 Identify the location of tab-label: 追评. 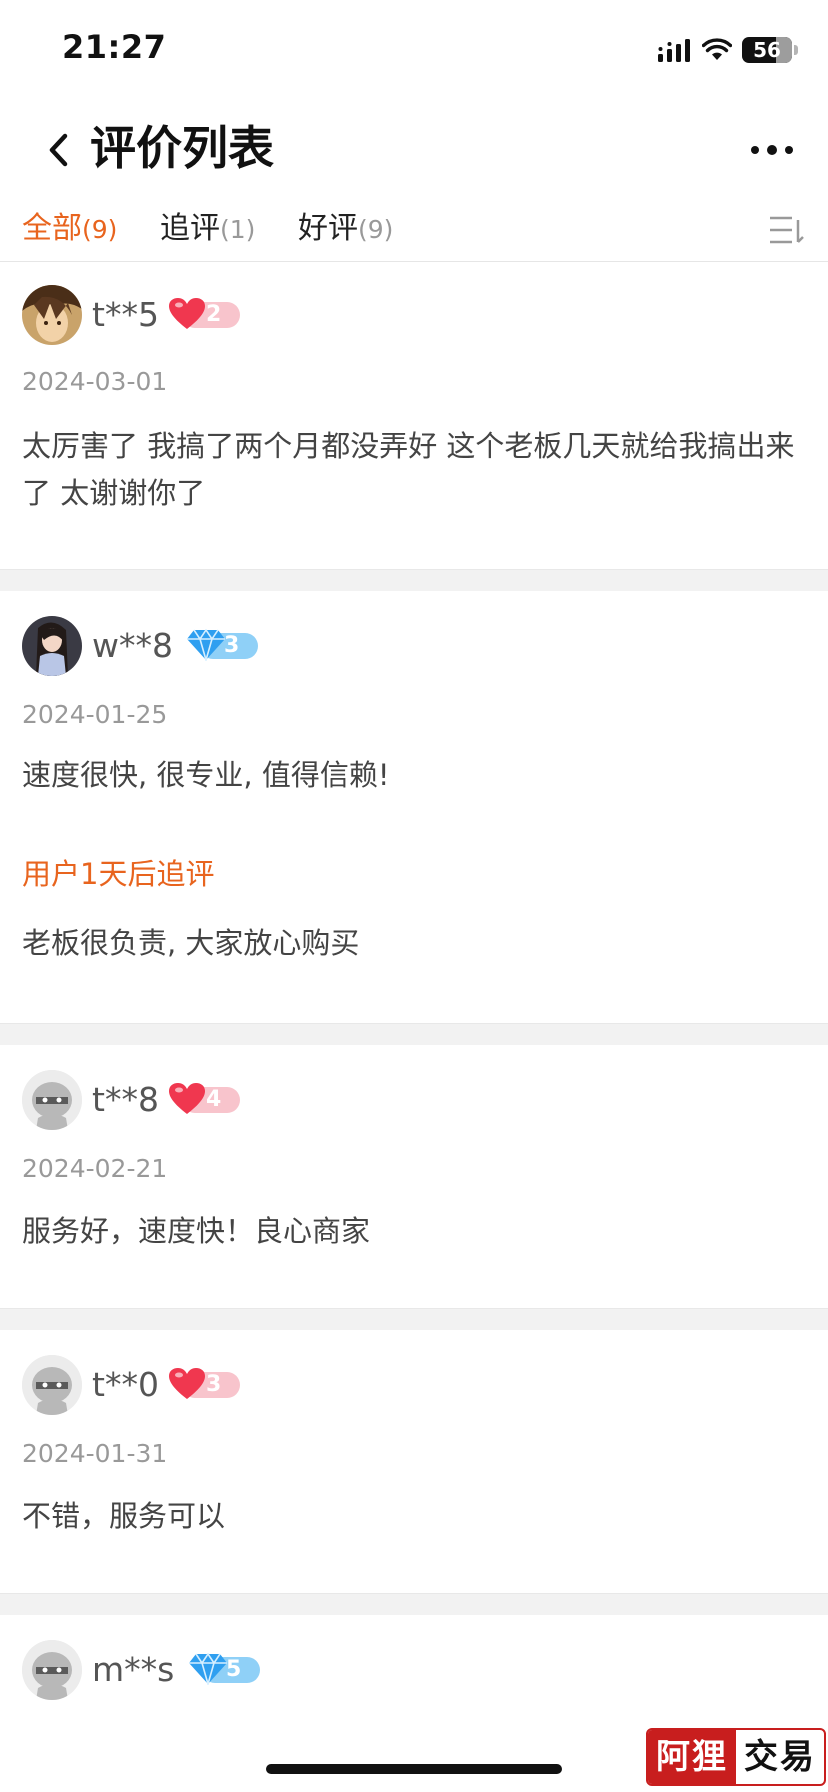
(190, 228).